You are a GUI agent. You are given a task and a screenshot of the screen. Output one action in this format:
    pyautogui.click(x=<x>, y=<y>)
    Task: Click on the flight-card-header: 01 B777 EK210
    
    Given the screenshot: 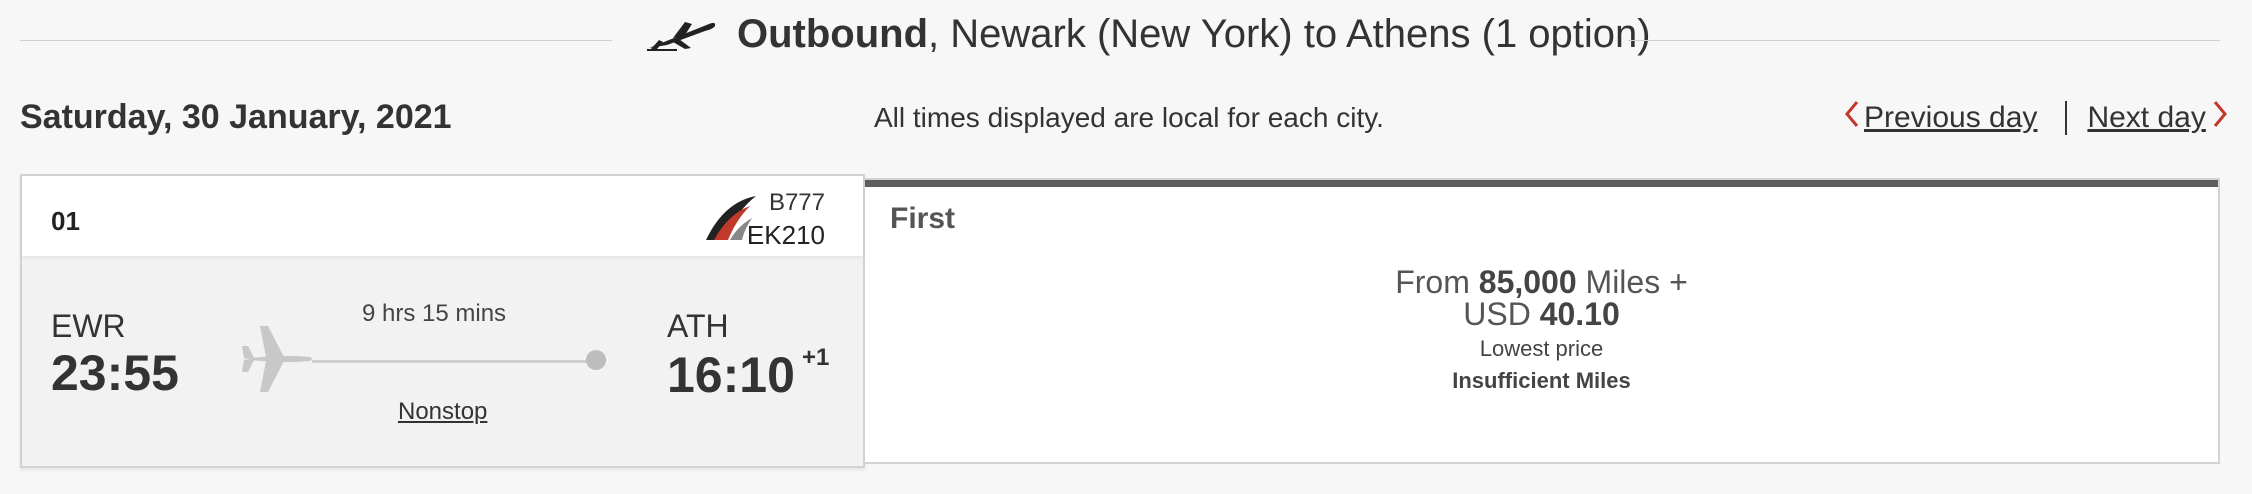 What is the action you would take?
    pyautogui.click(x=442, y=216)
    